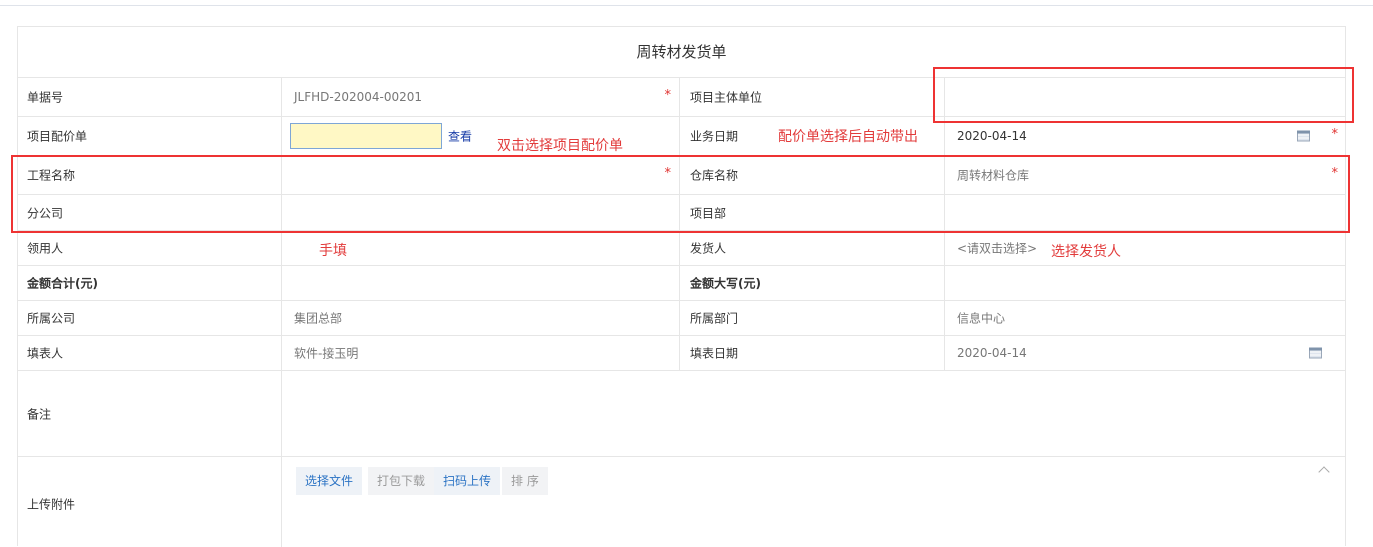 This screenshot has height=547, width=1373. I want to click on label-amount-total: 金额合计(元), so click(62, 283).